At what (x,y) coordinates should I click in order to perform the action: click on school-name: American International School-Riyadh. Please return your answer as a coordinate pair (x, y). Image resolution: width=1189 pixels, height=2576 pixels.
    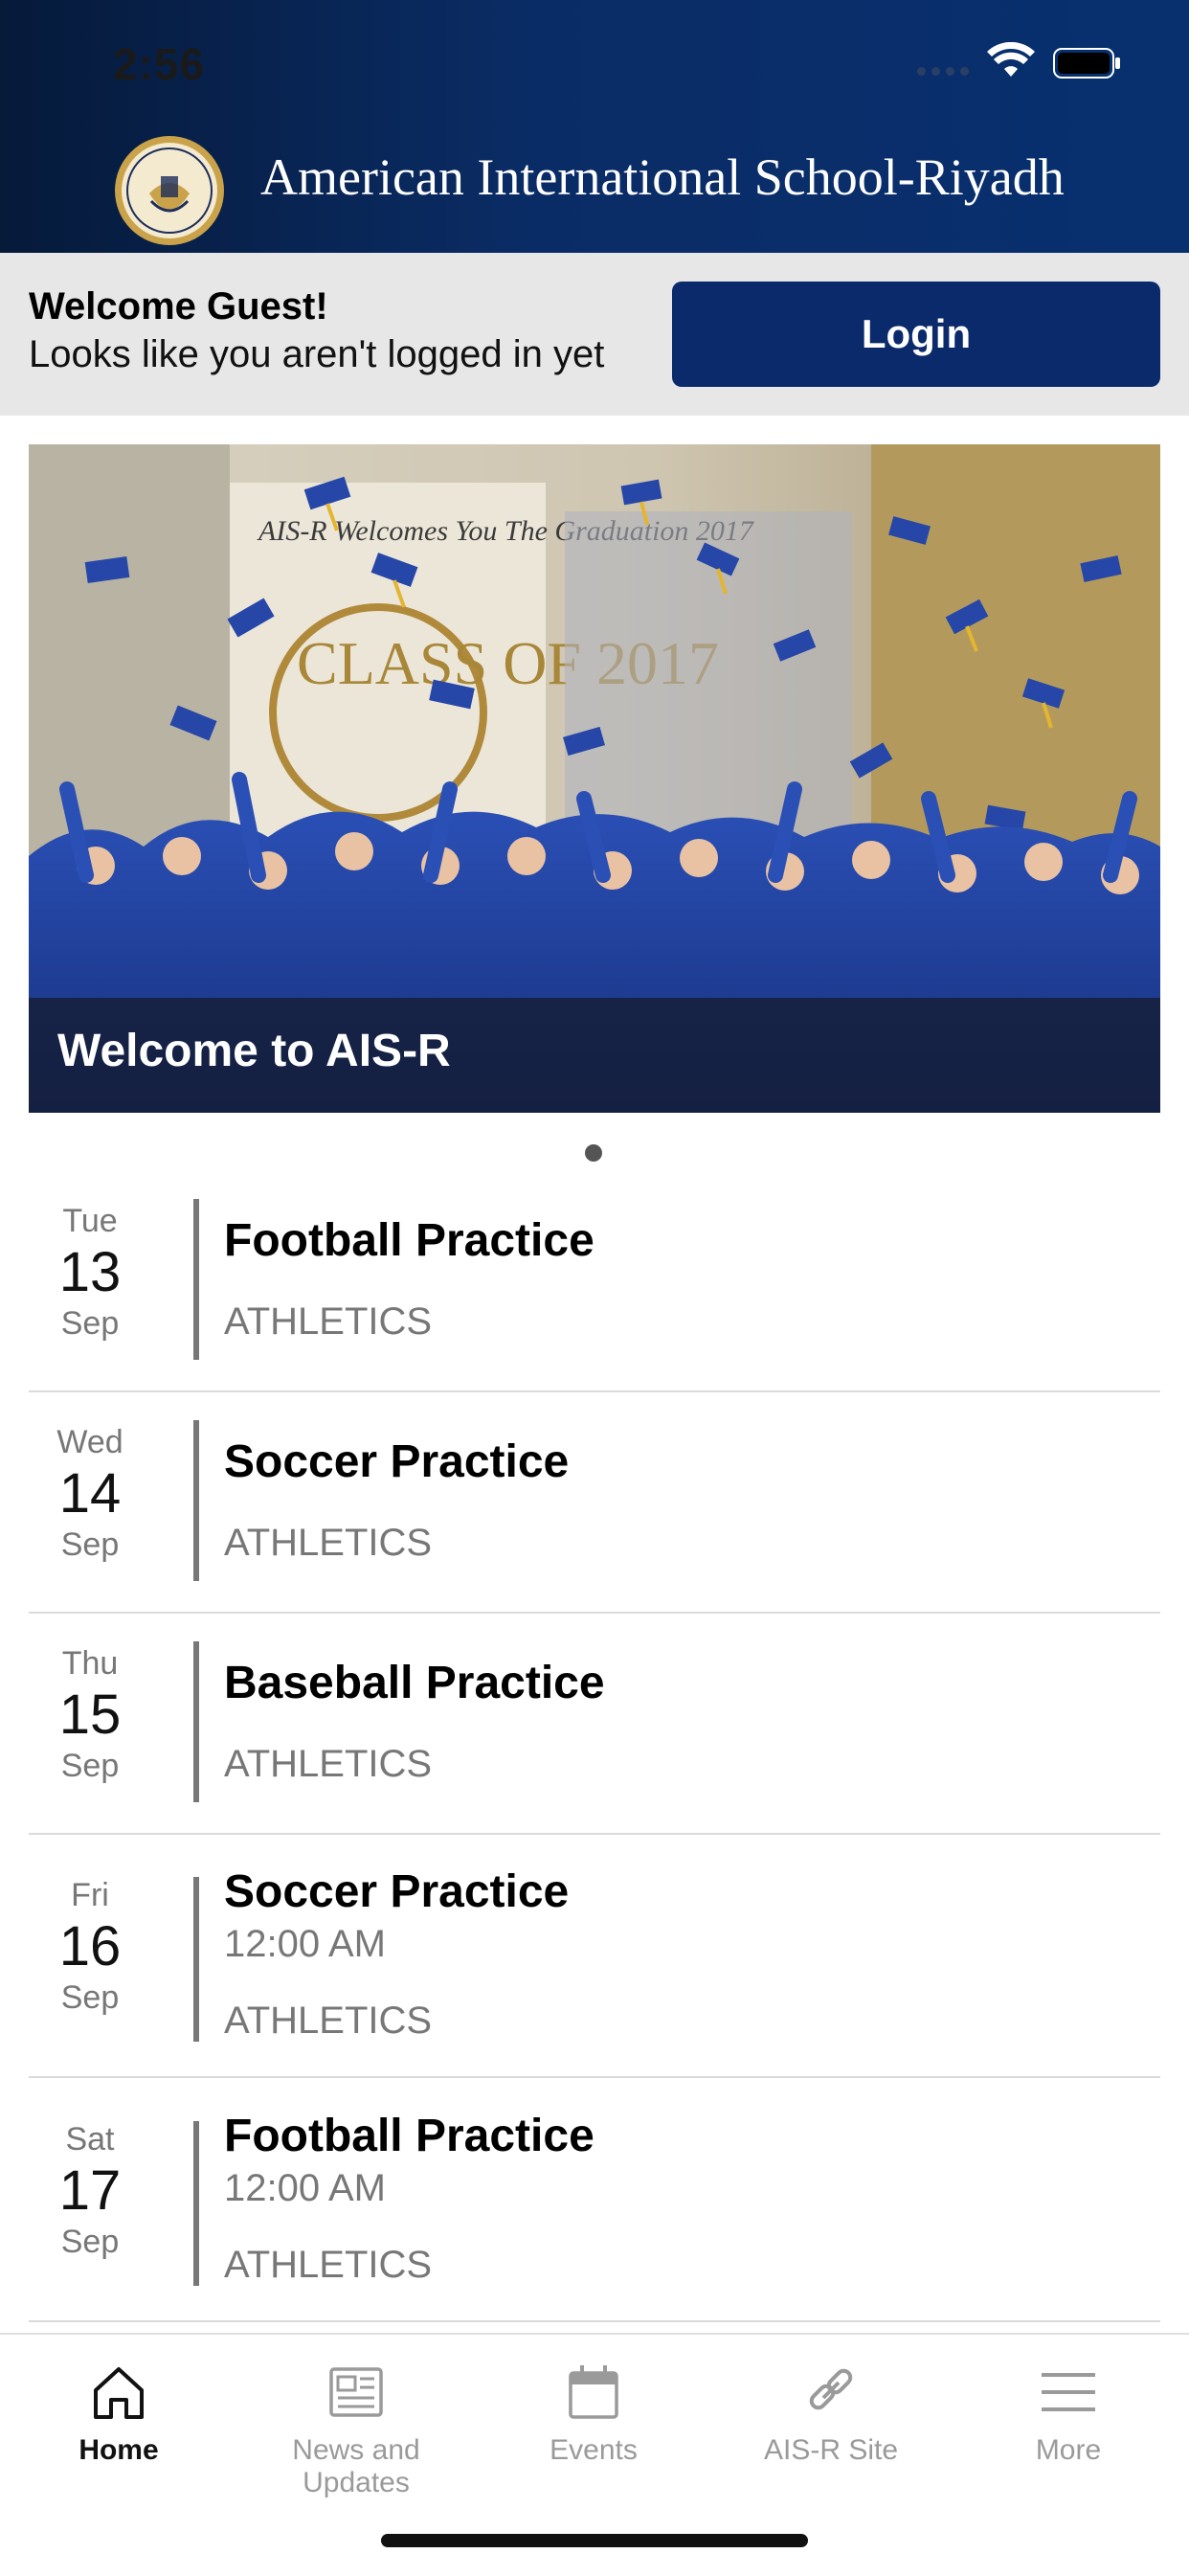
    Looking at the image, I should click on (662, 177).